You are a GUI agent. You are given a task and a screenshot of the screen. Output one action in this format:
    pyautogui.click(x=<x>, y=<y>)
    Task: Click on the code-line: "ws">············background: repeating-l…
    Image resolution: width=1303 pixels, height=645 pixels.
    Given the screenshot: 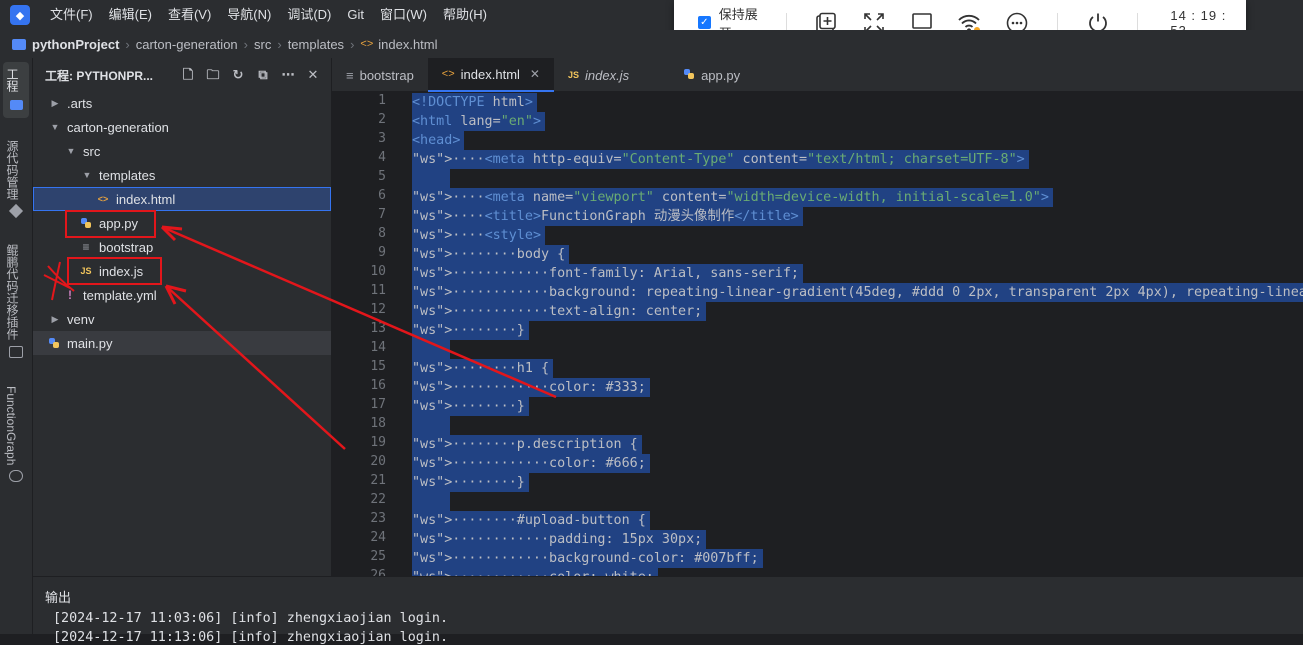 What is the action you would take?
    pyautogui.click(x=857, y=292)
    